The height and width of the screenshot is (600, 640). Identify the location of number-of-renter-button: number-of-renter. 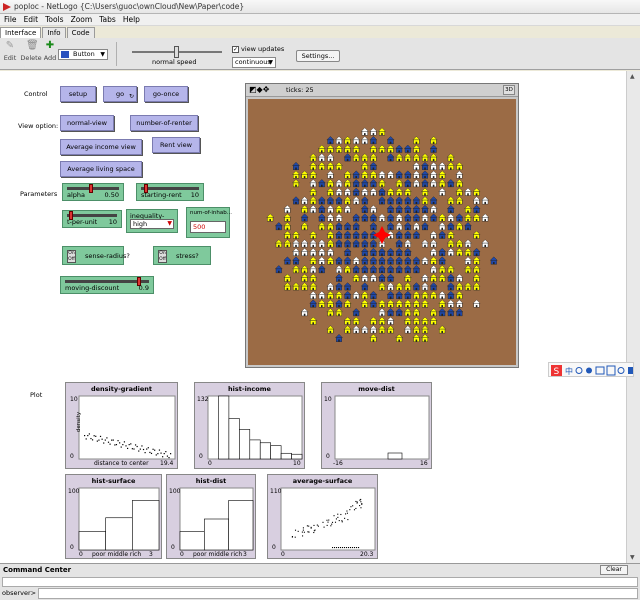
(164, 123).